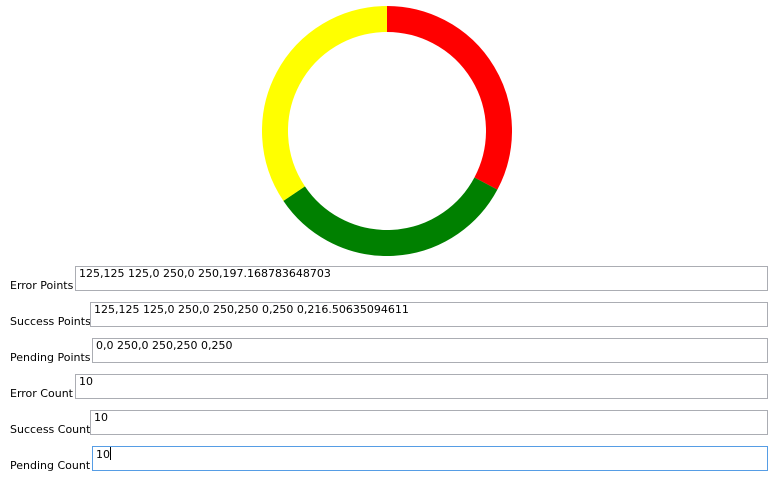 The height and width of the screenshot is (487, 775). I want to click on pending-count-row: Pending Count 10, so click(387, 461).